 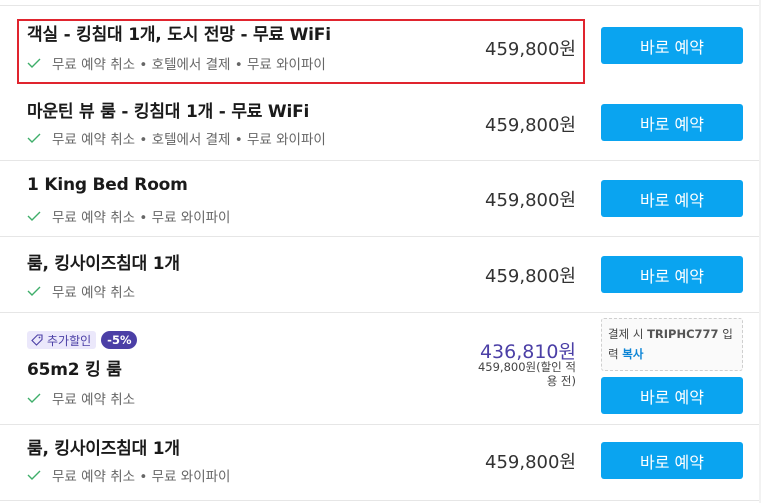 What do you see at coordinates (615, 354) in the screenshot?
I see `coupon-line-2-text: 력` at bounding box center [615, 354].